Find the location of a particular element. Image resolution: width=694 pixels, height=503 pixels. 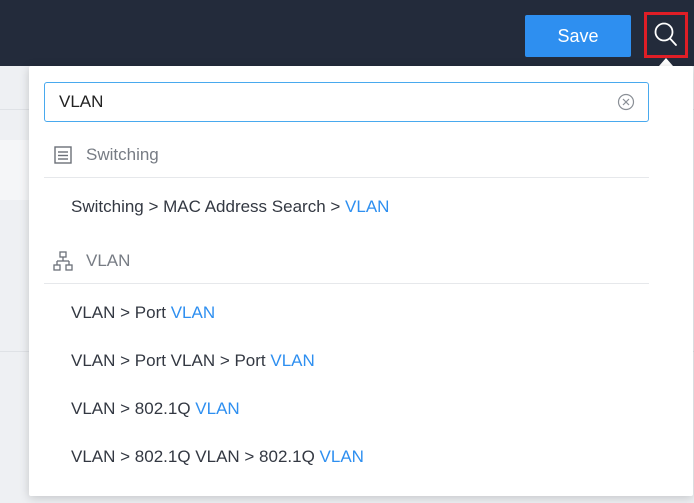

result-path: VLAN > 802.1Q VLAN > 802.1Q is located at coordinates (195, 456).